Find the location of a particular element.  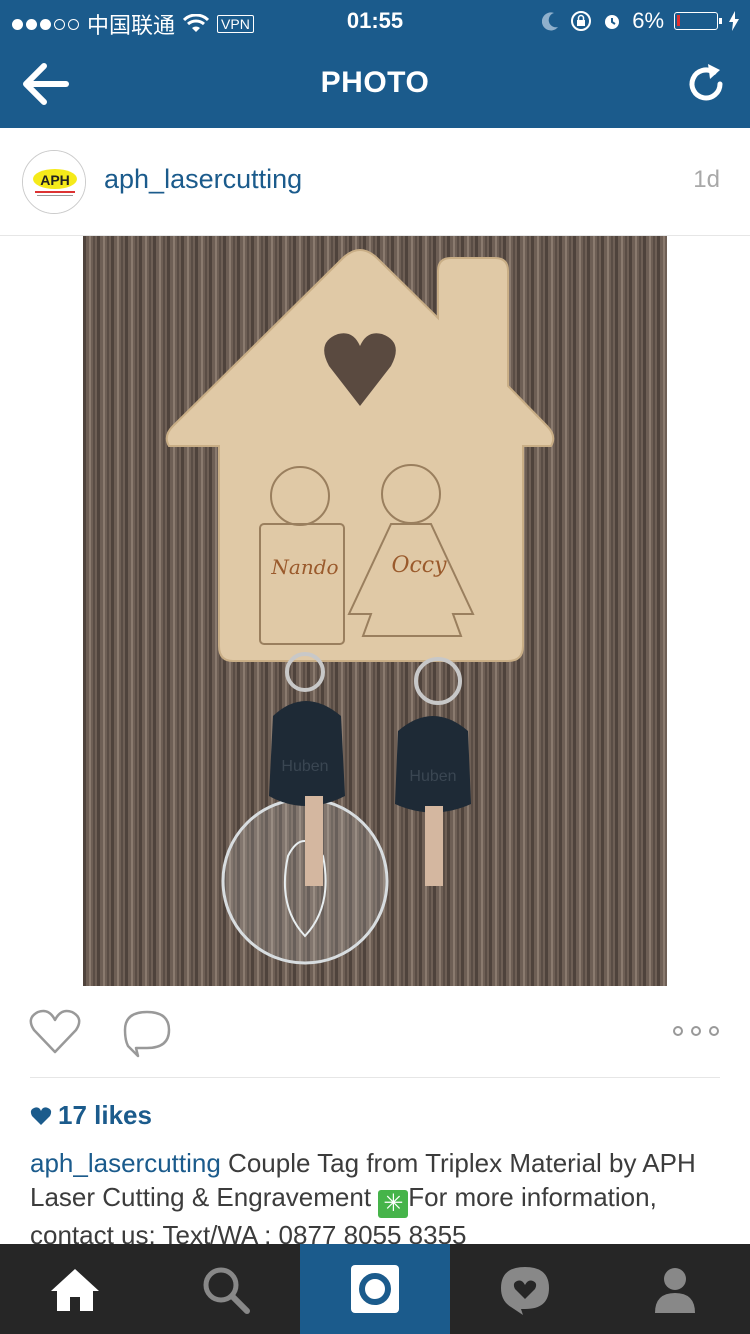

likes-count: 17 likes is located at coordinates (91, 1115).